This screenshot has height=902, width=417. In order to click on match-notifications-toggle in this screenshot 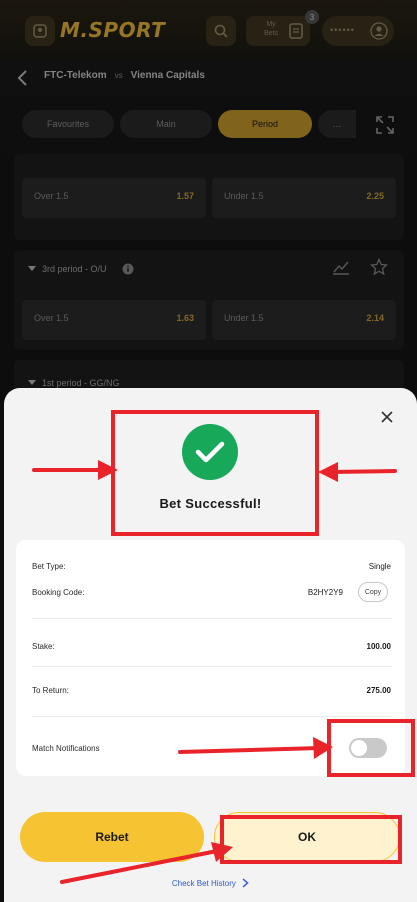, I will do `click(368, 748)`.